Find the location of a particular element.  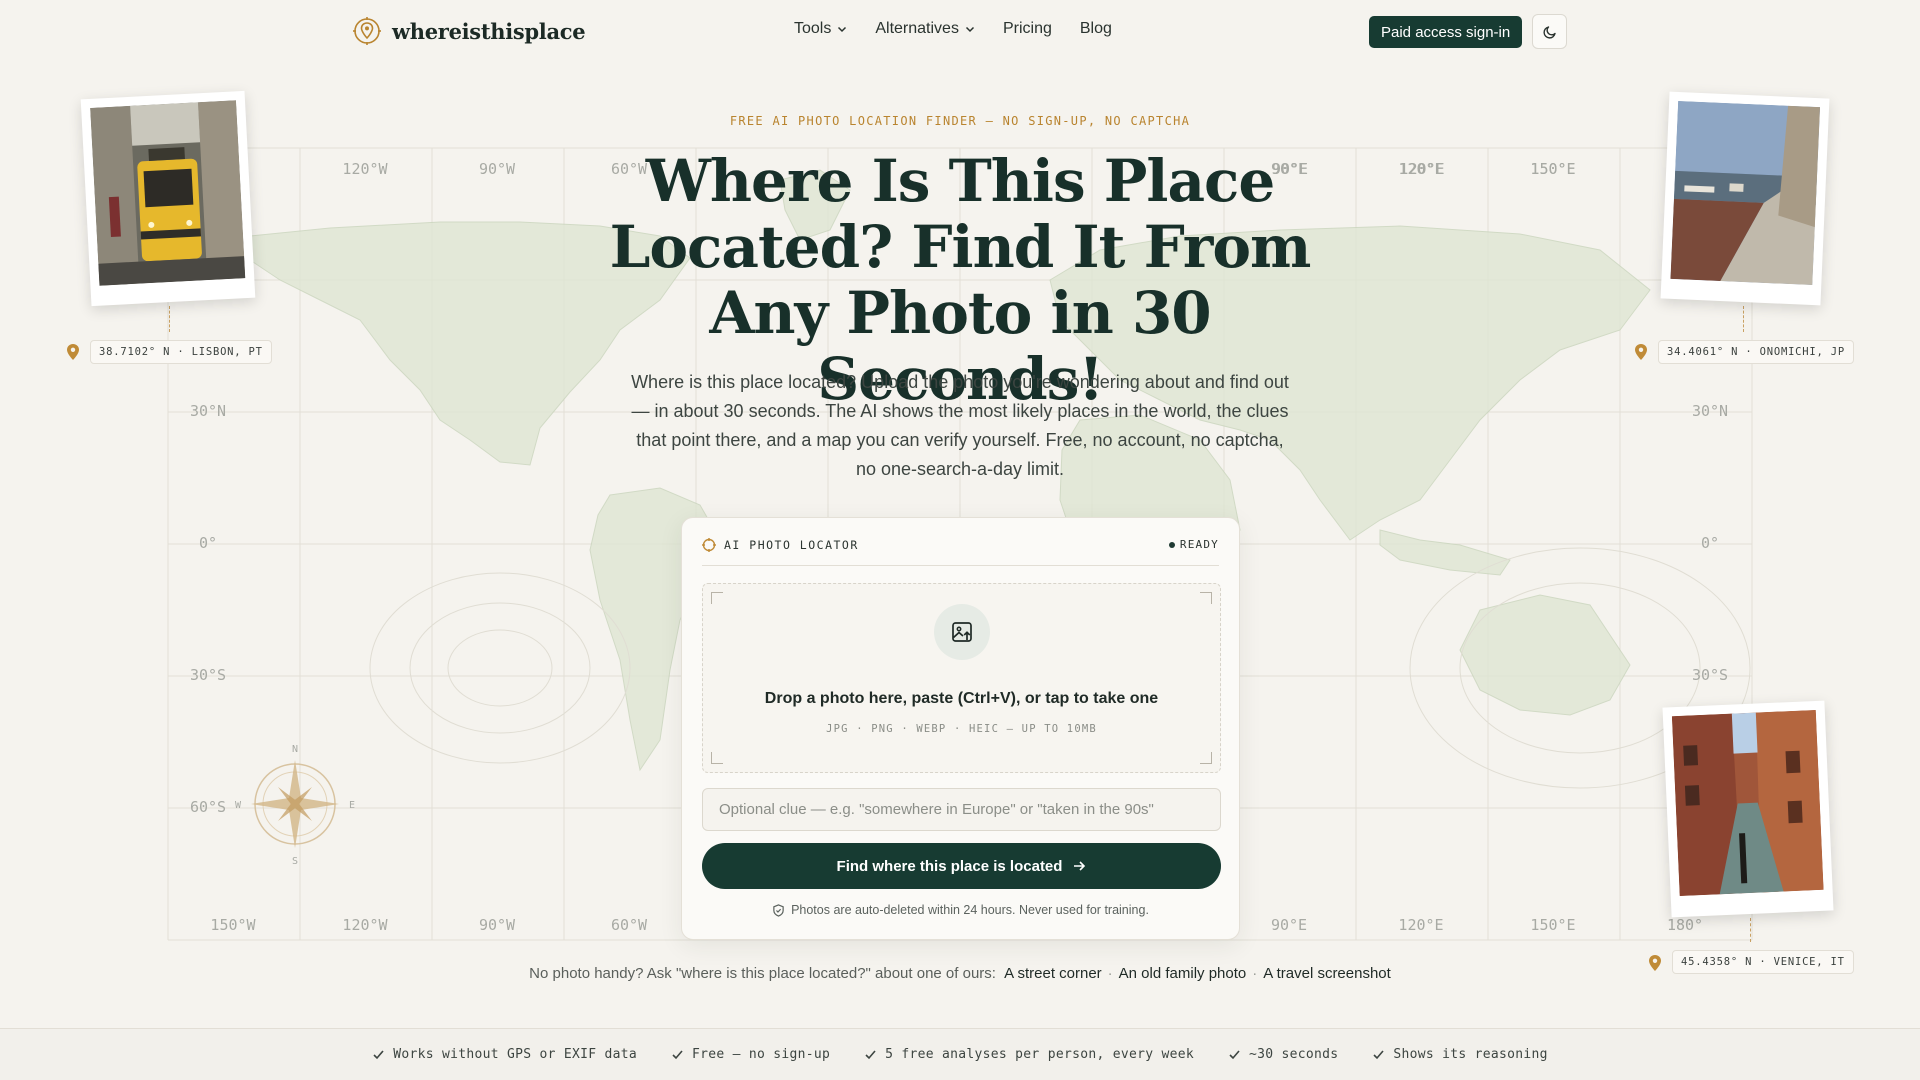

australia-shape is located at coordinates (1545, 655).